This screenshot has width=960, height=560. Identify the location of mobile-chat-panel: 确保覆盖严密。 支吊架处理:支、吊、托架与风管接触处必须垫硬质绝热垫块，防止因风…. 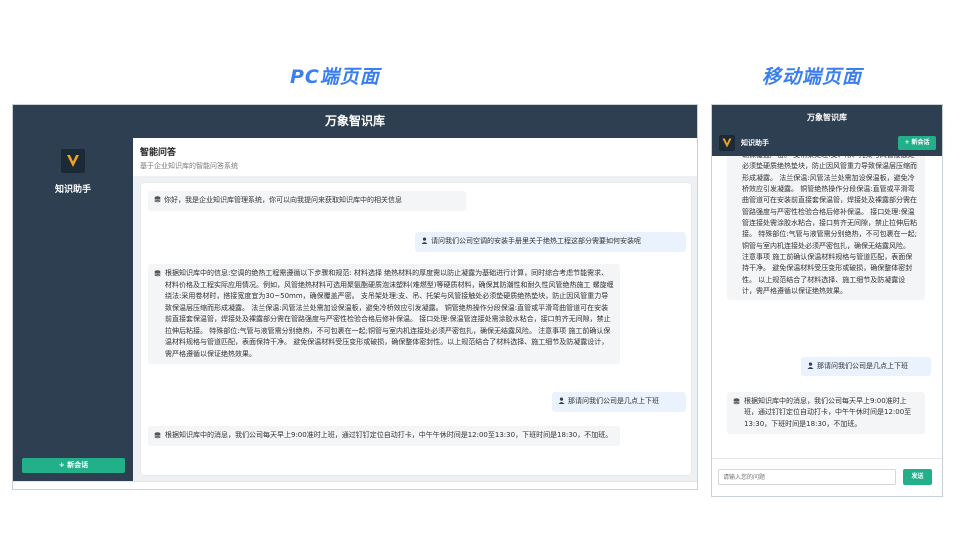
(827, 306).